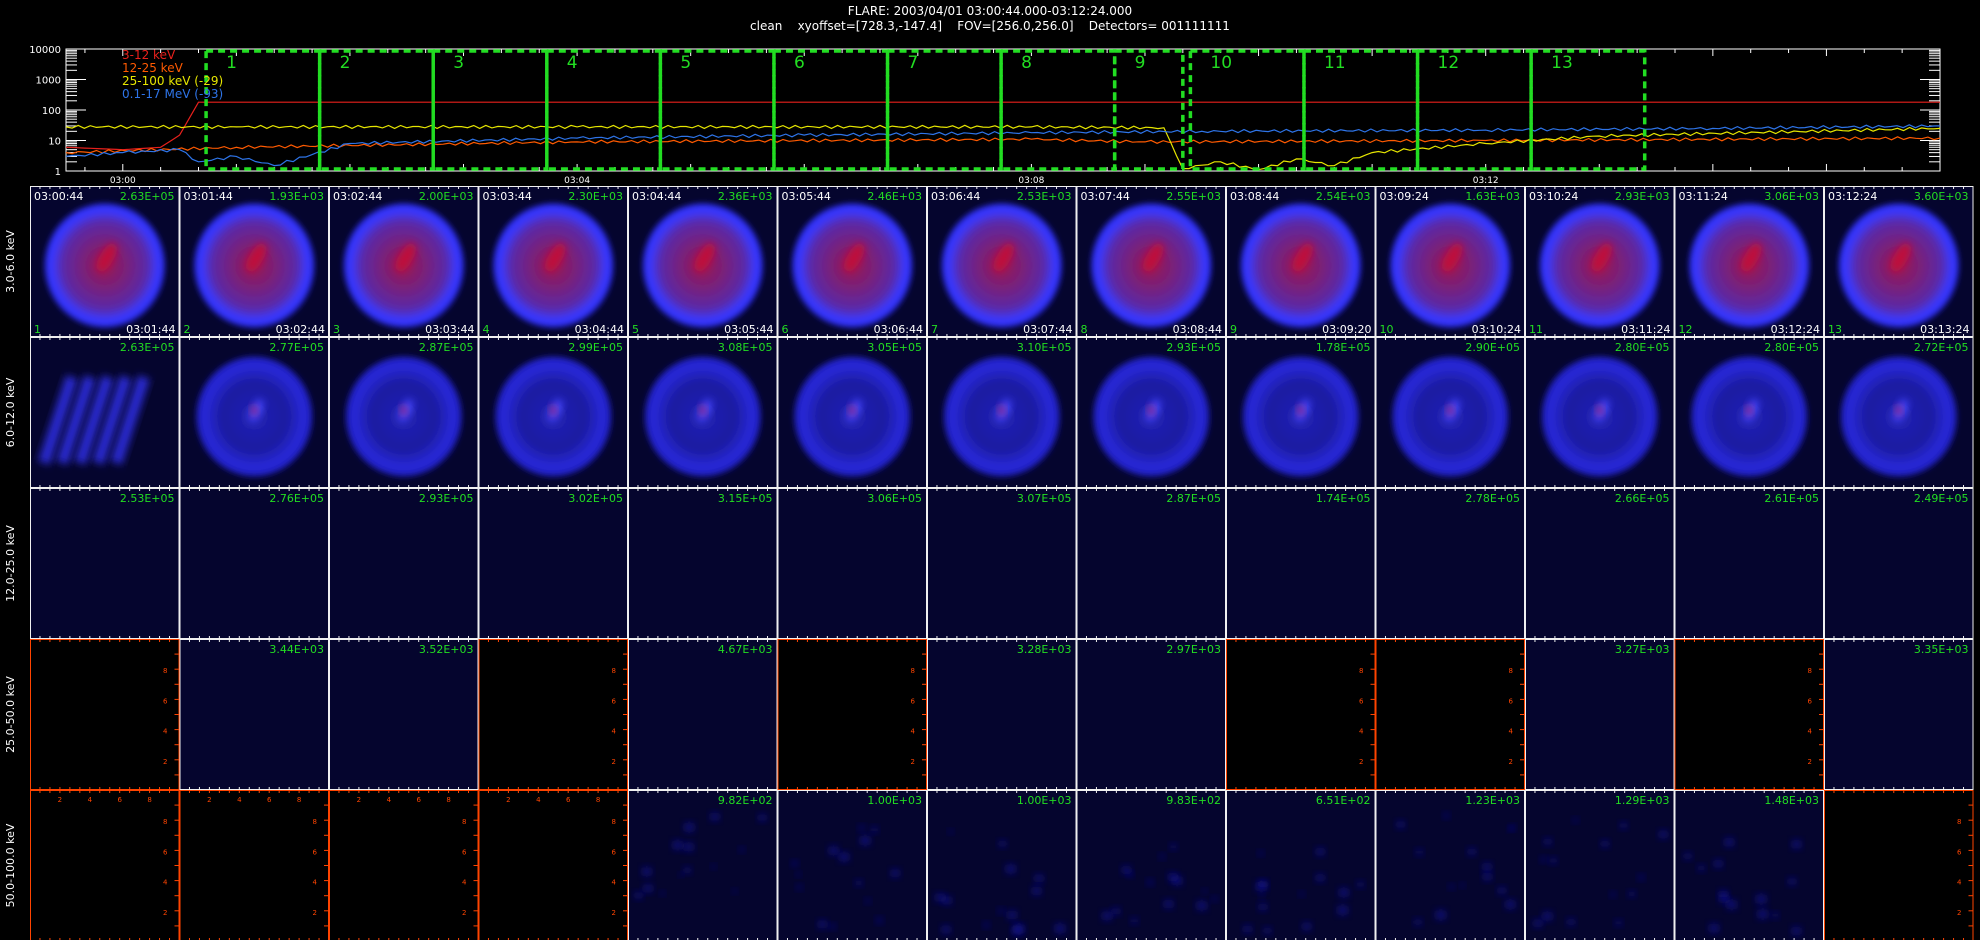 The width and height of the screenshot is (1980, 940). What do you see at coordinates (357, 196) in the screenshot?
I see `start-time-label: 03:02:44` at bounding box center [357, 196].